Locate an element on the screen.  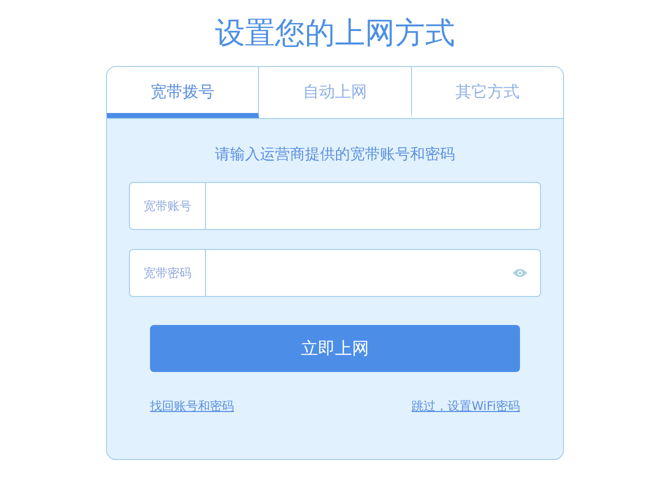
tab: 宽带拨号 is located at coordinates (183, 92).